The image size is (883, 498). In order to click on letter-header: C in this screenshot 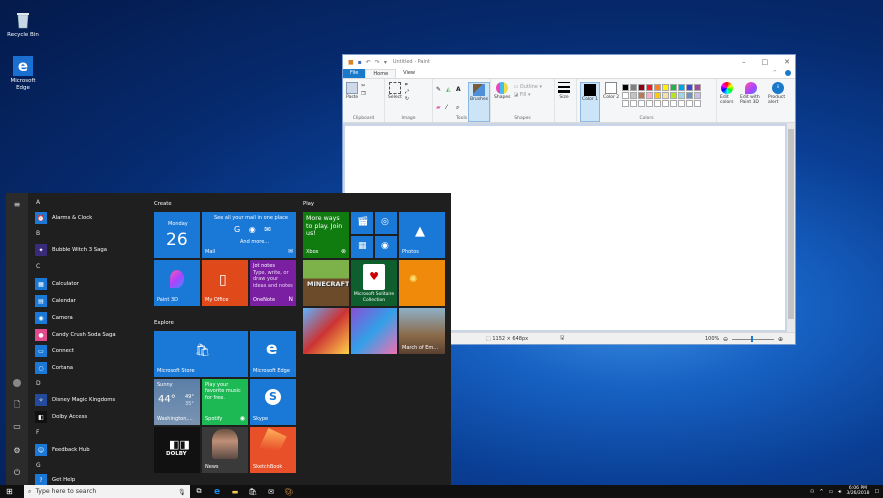, I will do `click(38, 266)`.